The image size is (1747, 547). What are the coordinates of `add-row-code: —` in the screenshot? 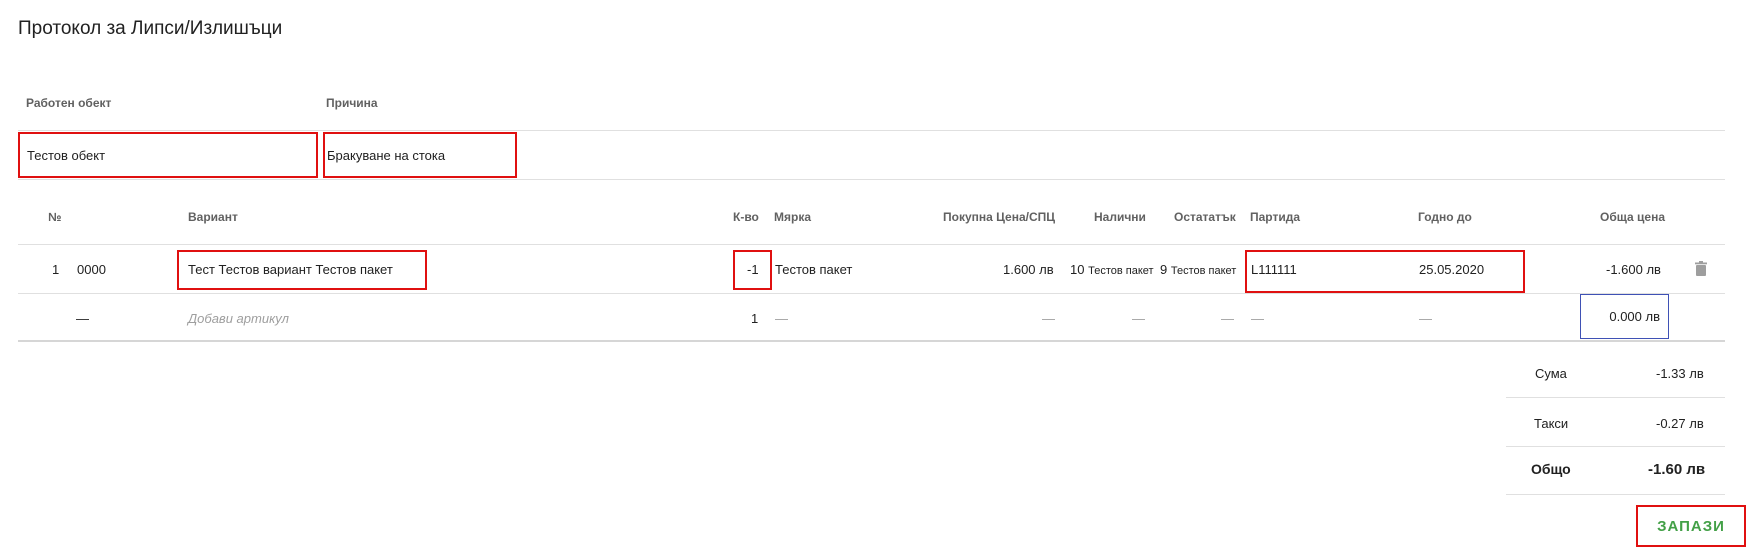 It's located at (82, 318).